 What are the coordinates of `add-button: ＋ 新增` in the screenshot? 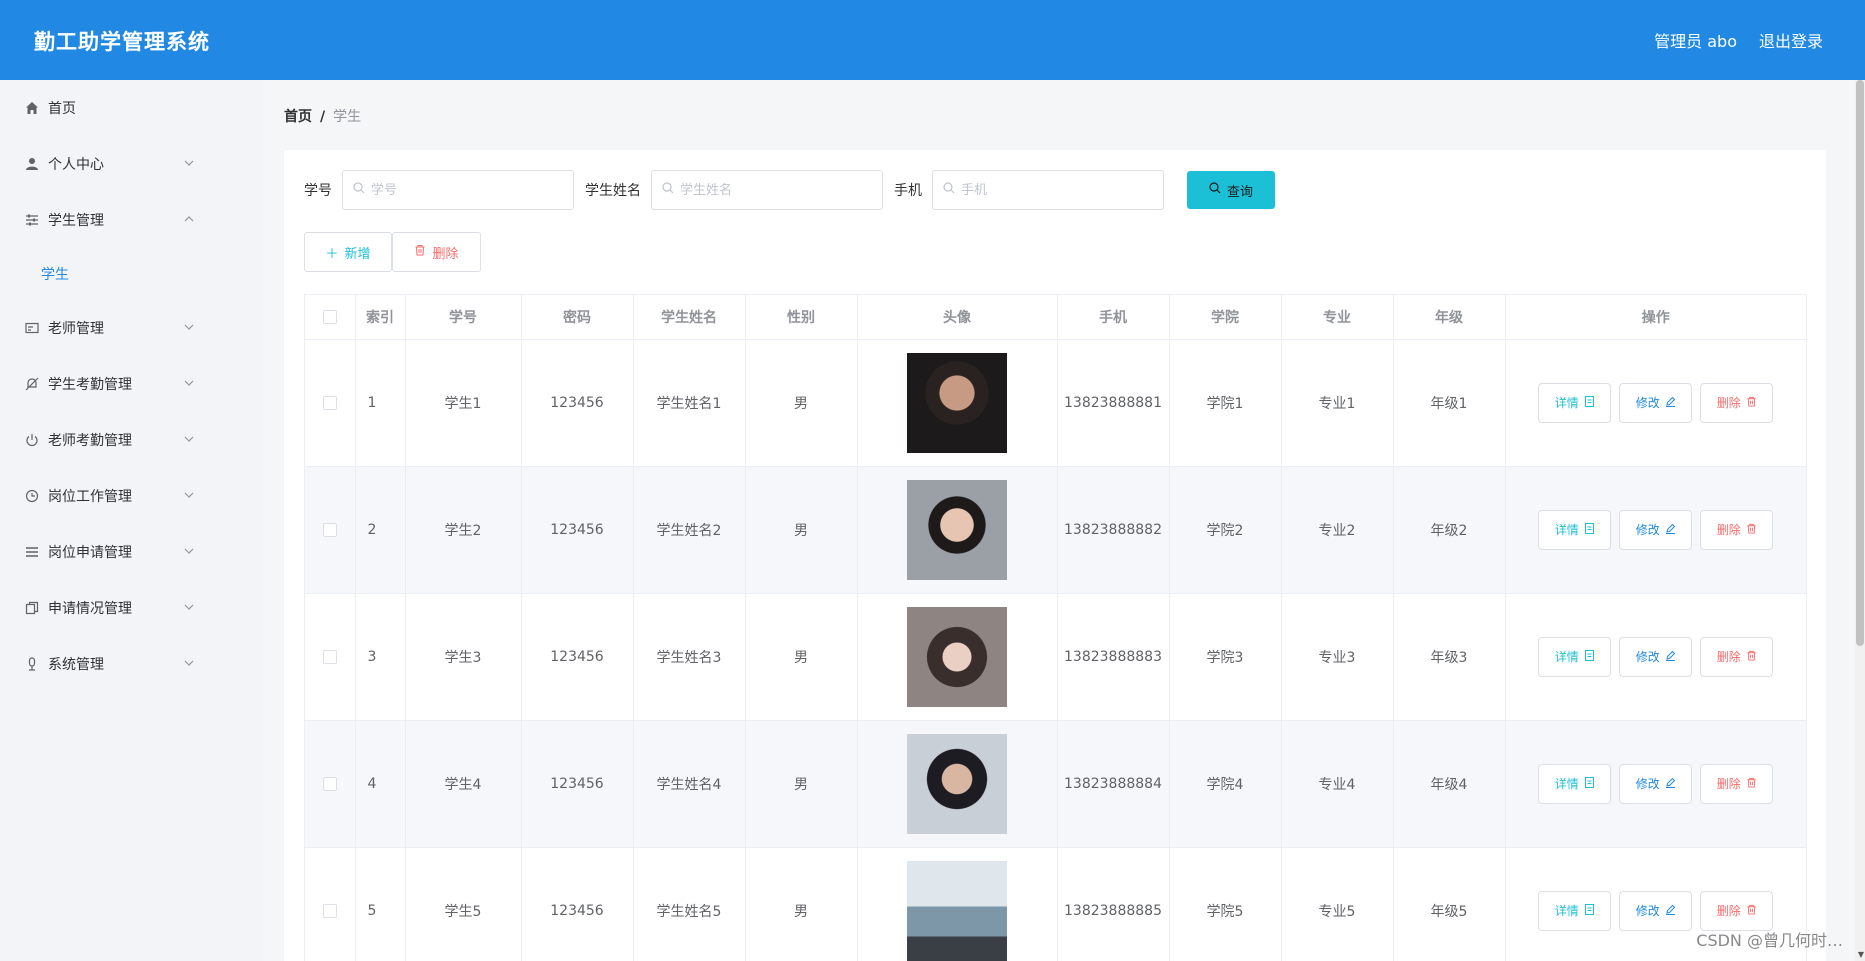 It's located at (348, 252).